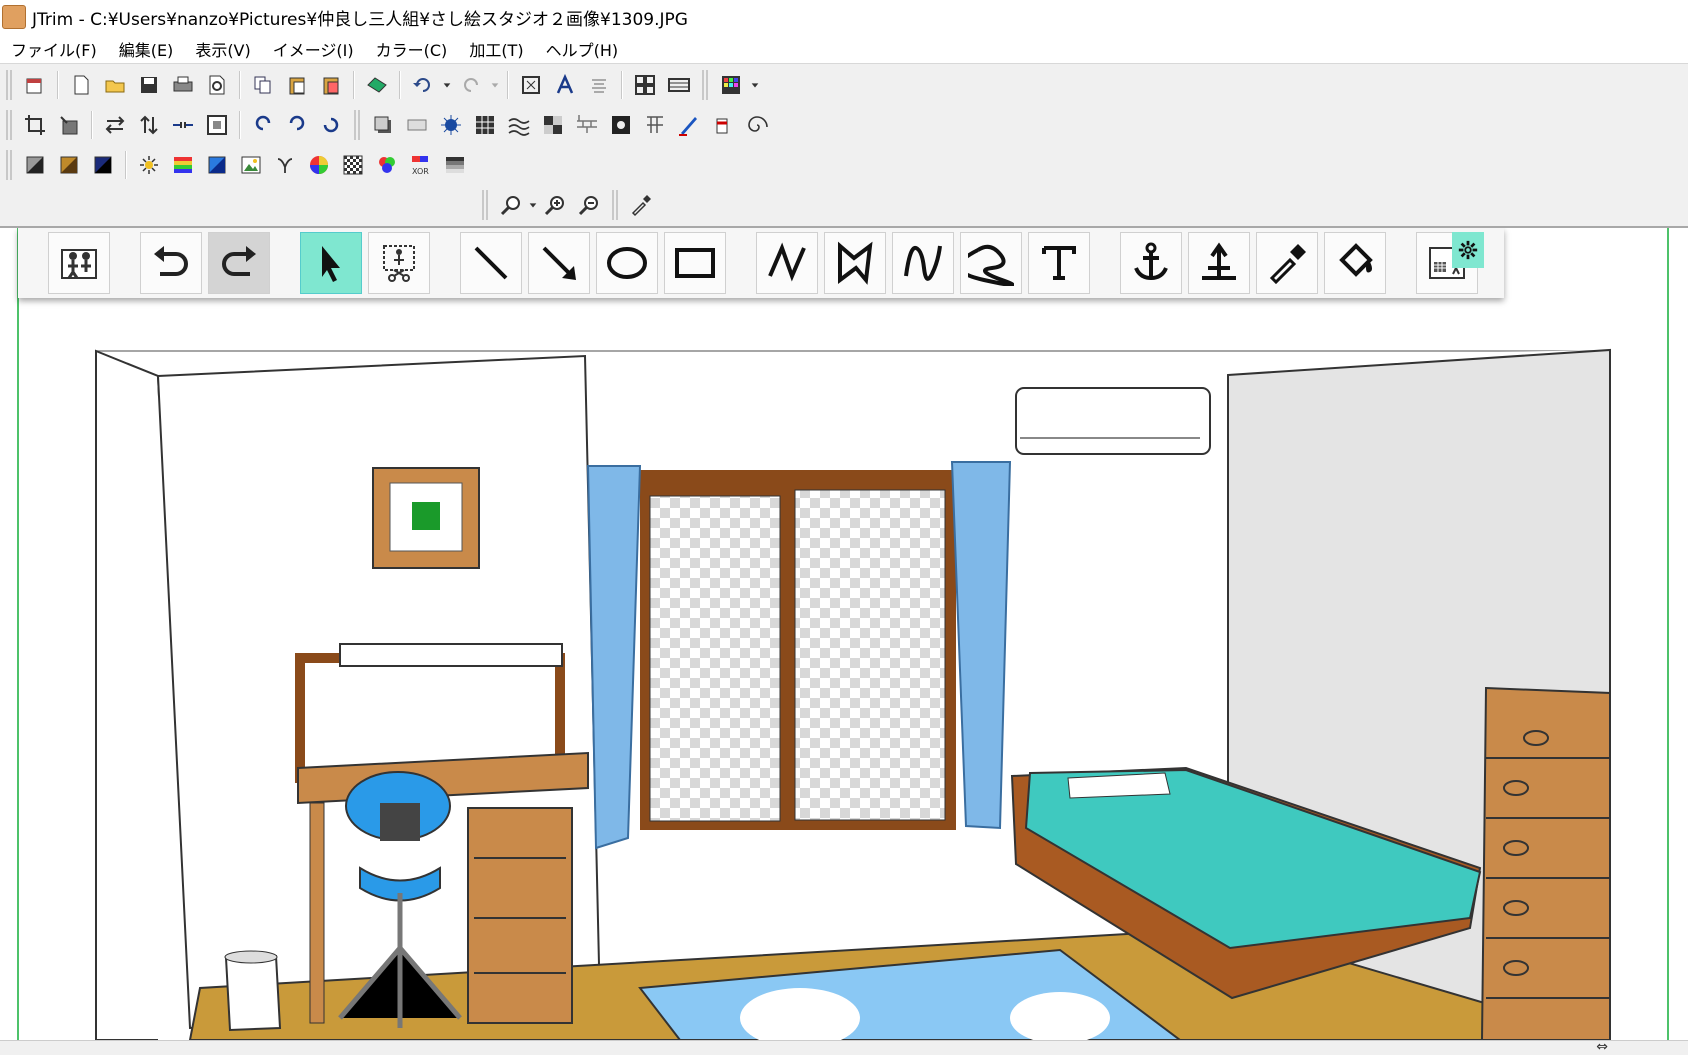 Image resolution: width=1688 pixels, height=1055 pixels. I want to click on thumbnail-grid-button, so click(645, 85).